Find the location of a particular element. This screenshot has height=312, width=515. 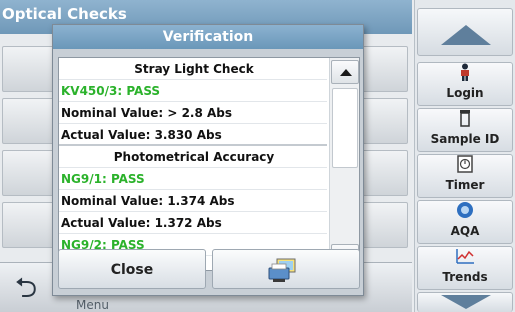

list-value-item: Actual Value: 1.372 Abs is located at coordinates (193, 223).